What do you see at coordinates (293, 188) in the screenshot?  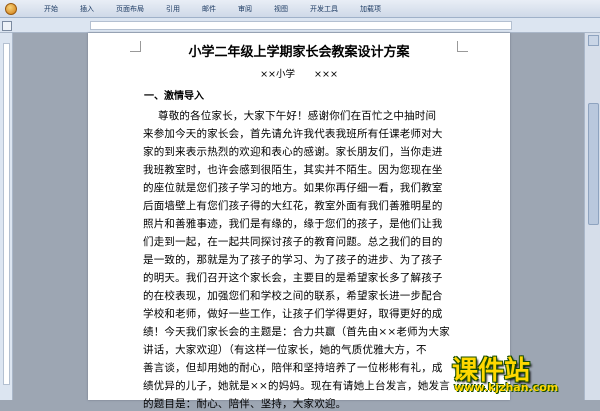 I see `paragraph-line: 的座位就是您们孩子学习的地方。如果你再仔细一看，我们教室` at bounding box center [293, 188].